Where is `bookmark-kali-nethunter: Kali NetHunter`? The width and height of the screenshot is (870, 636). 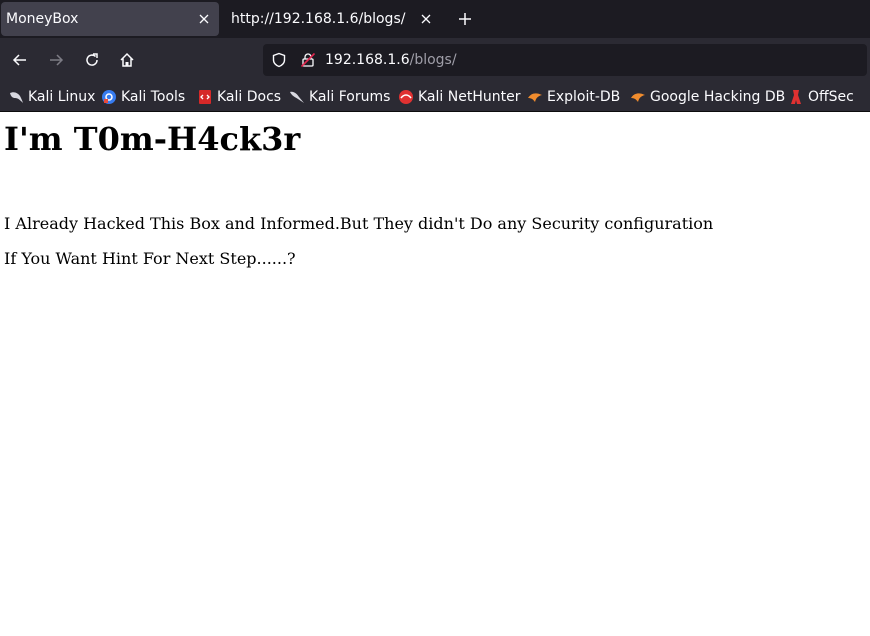
bookmark-kali-nethunter: Kali NetHunter is located at coordinates (459, 97).